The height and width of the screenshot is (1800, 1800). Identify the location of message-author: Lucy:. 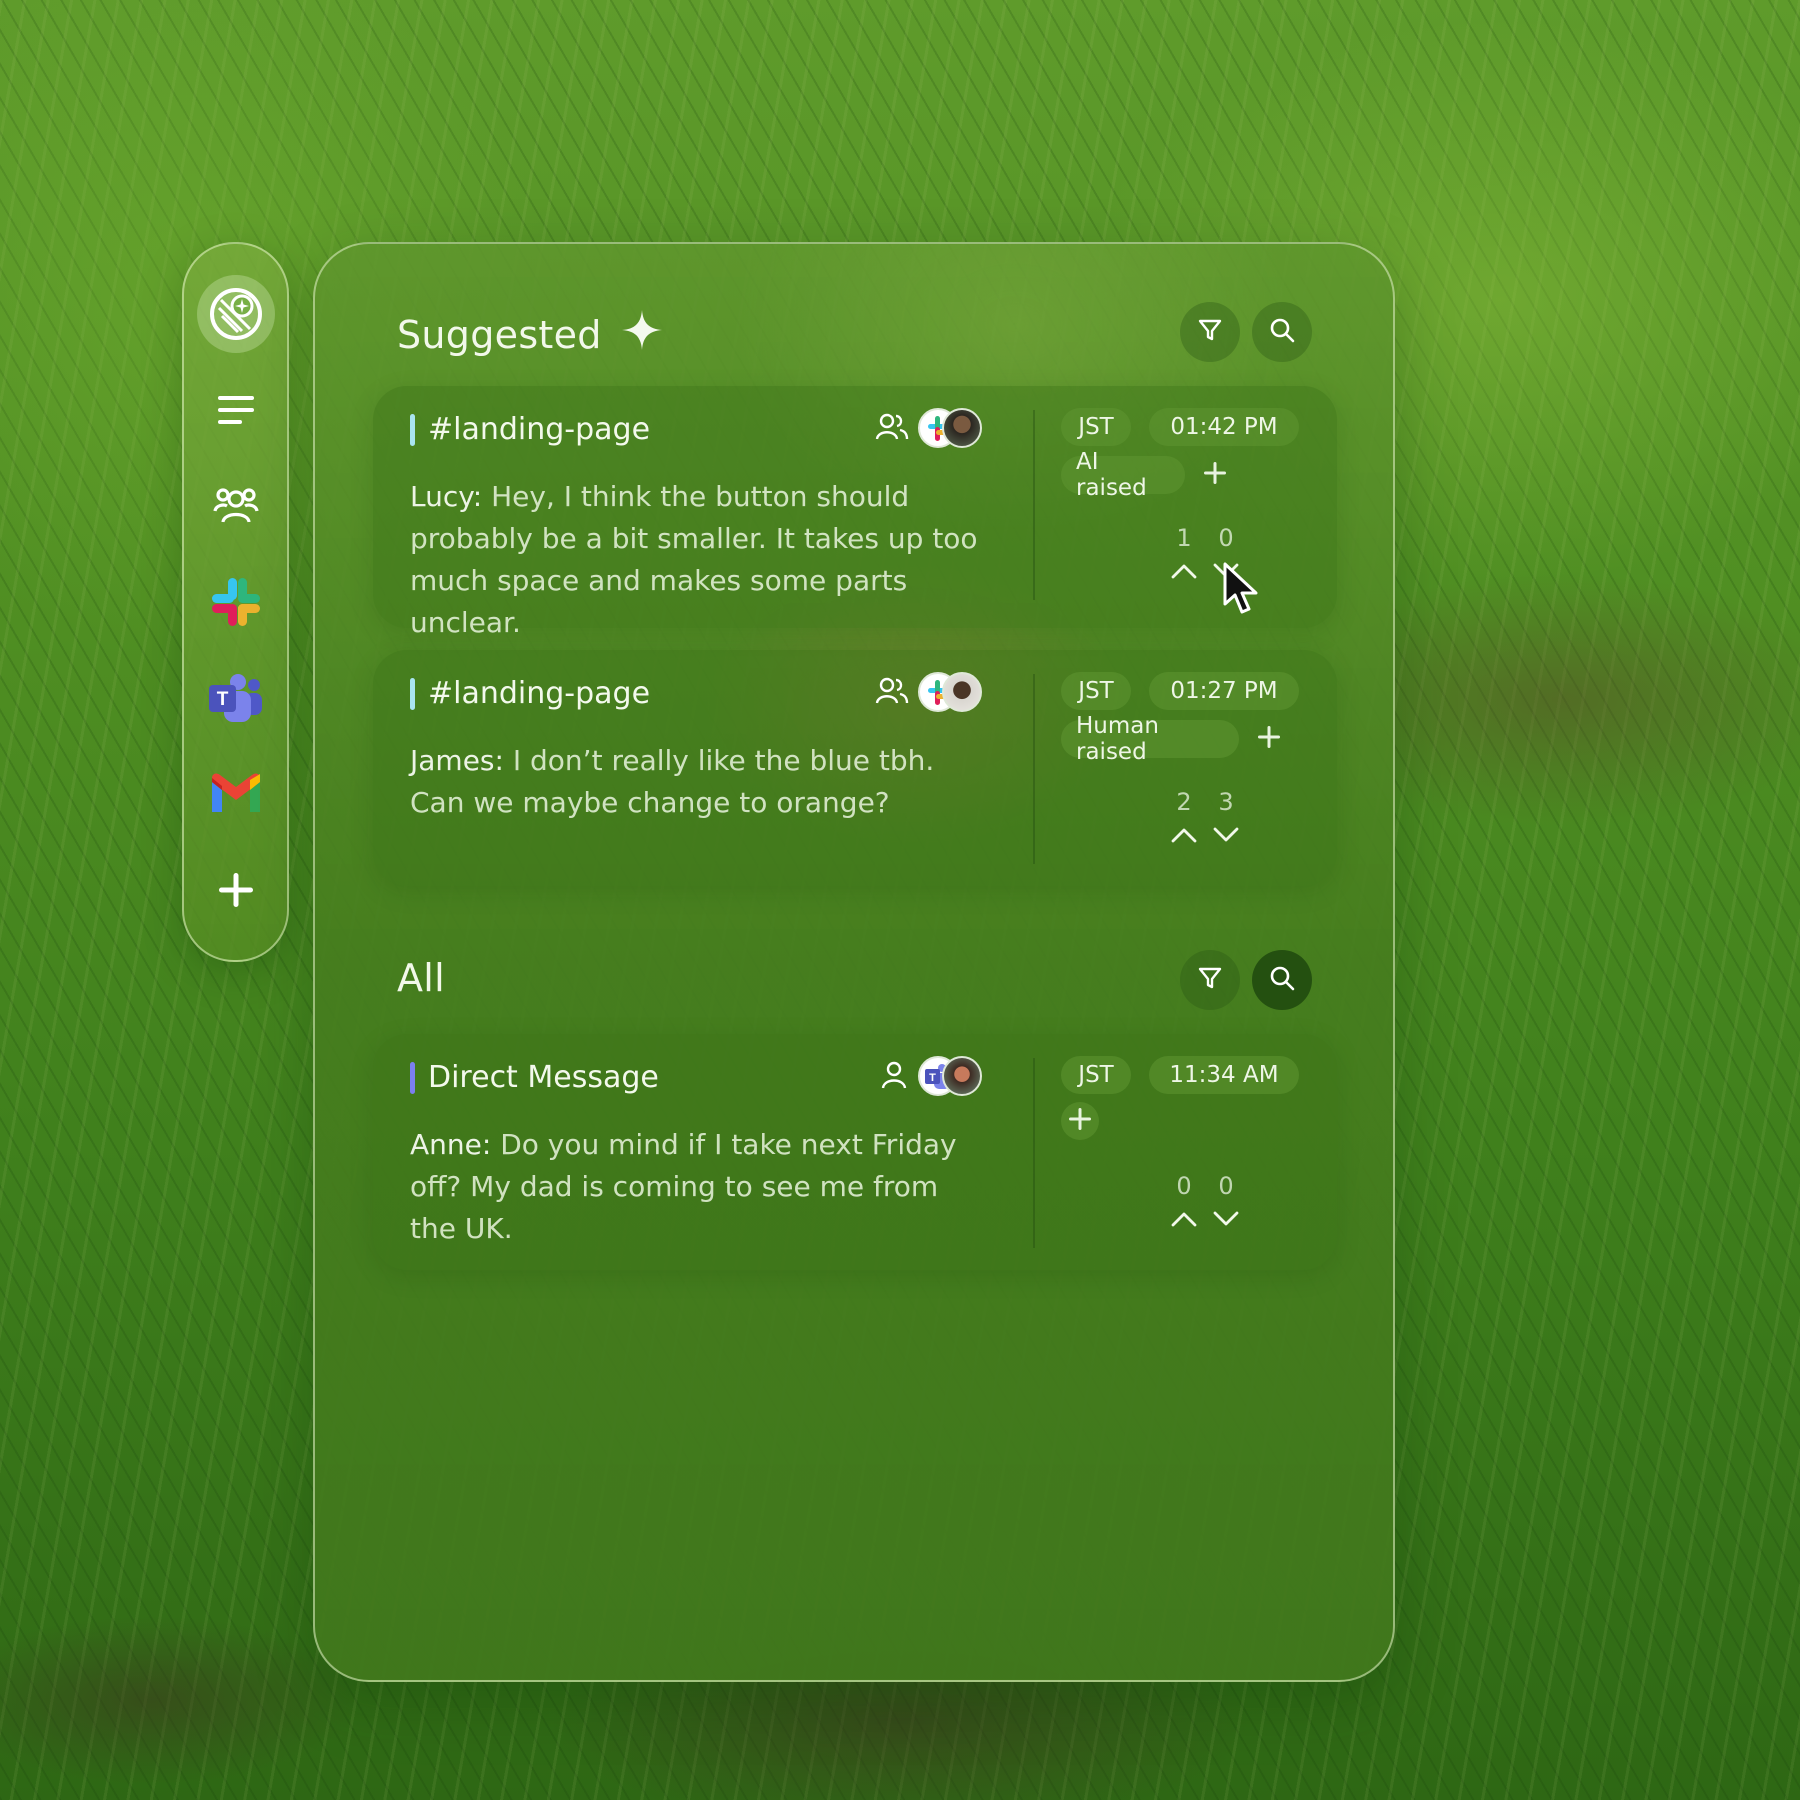
(446, 496).